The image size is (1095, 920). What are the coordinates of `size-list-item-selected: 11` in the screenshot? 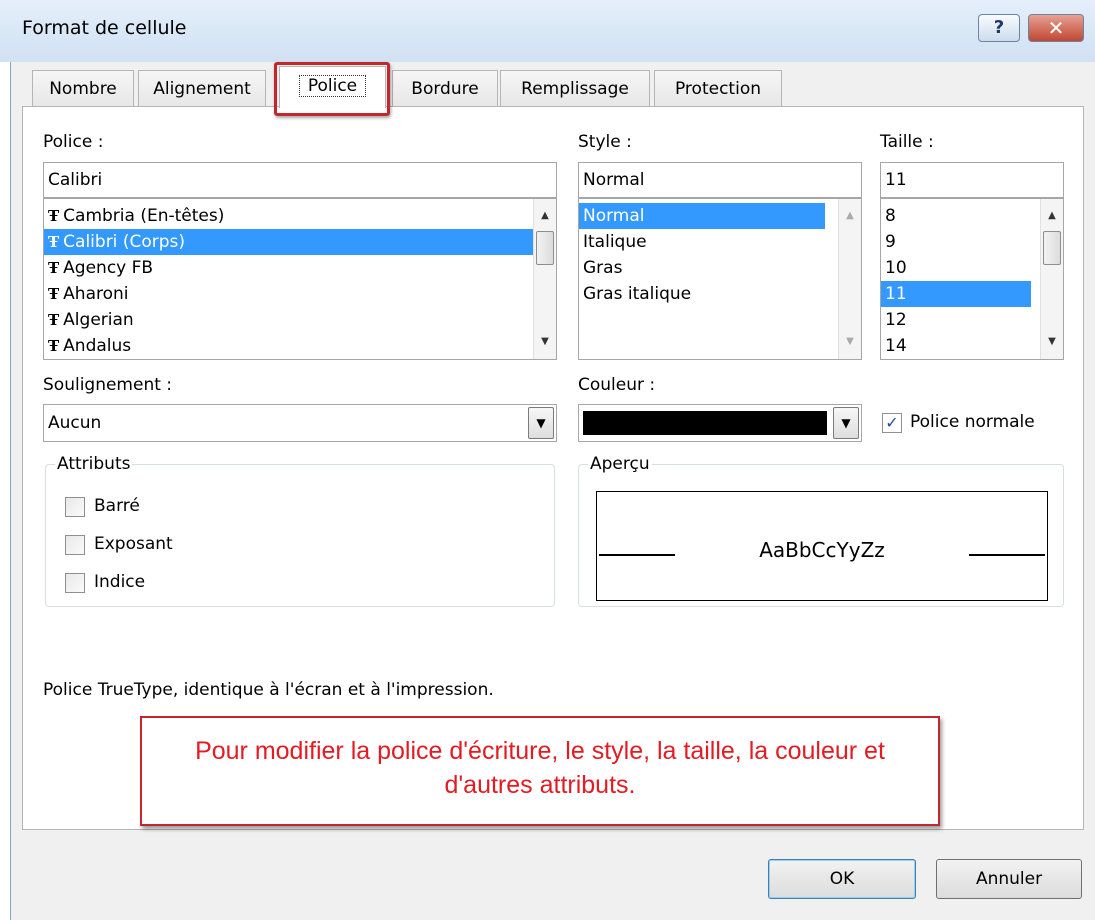 It's located at (956, 294).